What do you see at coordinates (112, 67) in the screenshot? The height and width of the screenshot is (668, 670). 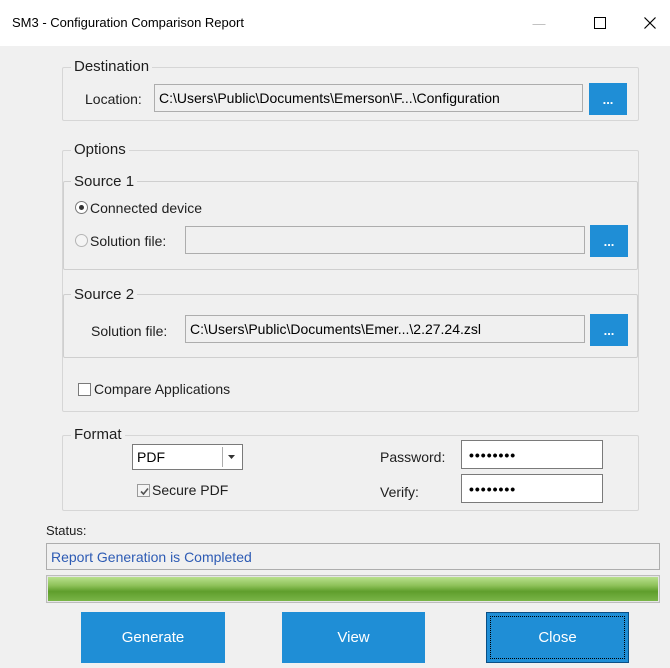 I see `destination-legend: Destination` at bounding box center [112, 67].